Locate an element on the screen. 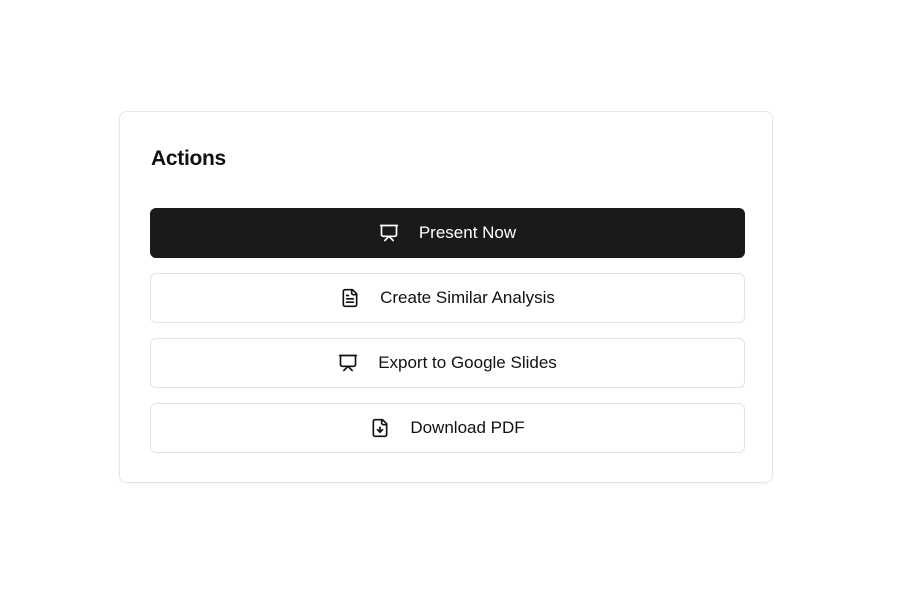 The image size is (900, 600). download-pdf-label: Download PDF is located at coordinates (467, 427).